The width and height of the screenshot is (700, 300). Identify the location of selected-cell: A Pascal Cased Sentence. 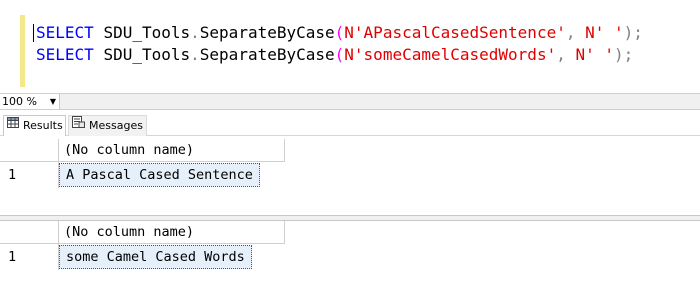
(159, 175).